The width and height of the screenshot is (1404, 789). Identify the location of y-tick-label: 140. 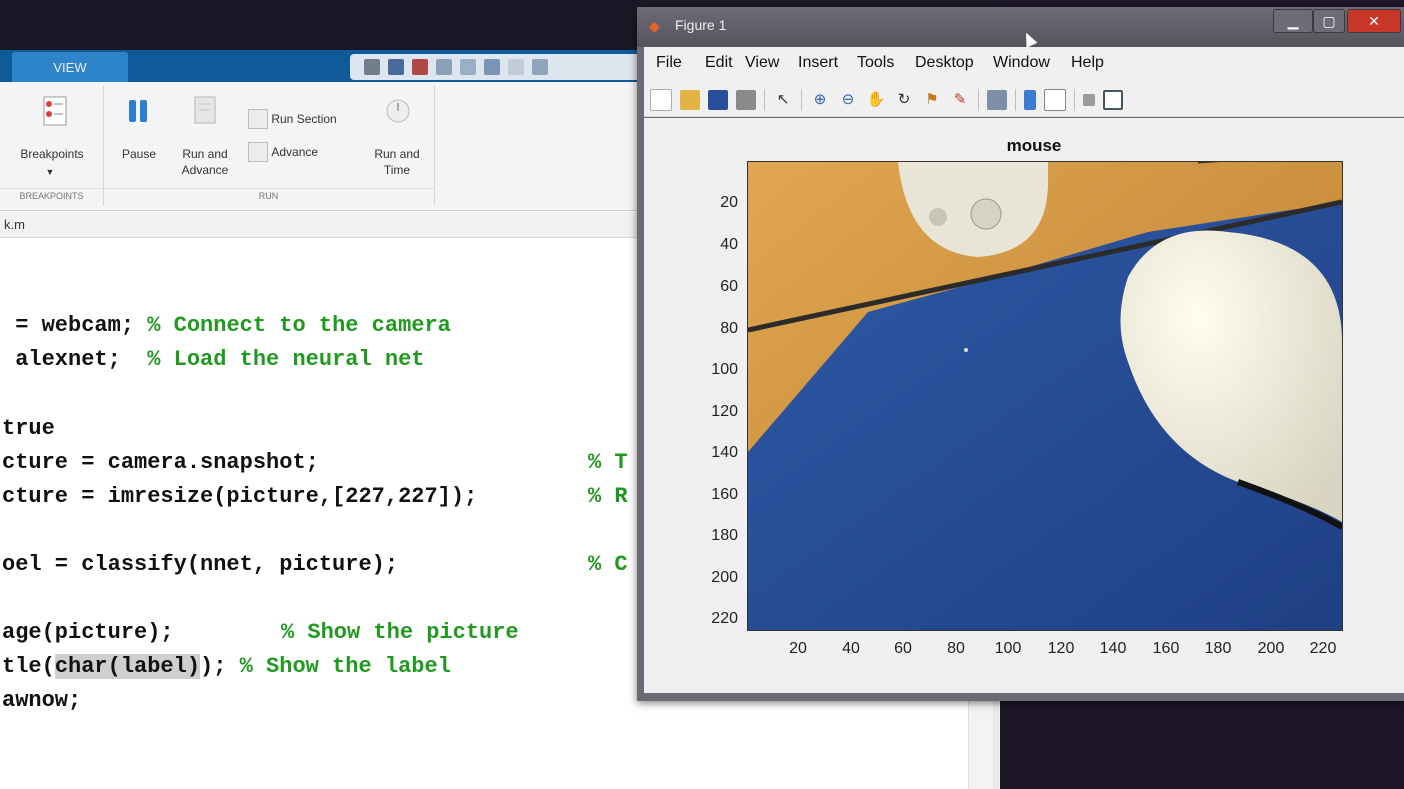
(724, 452).